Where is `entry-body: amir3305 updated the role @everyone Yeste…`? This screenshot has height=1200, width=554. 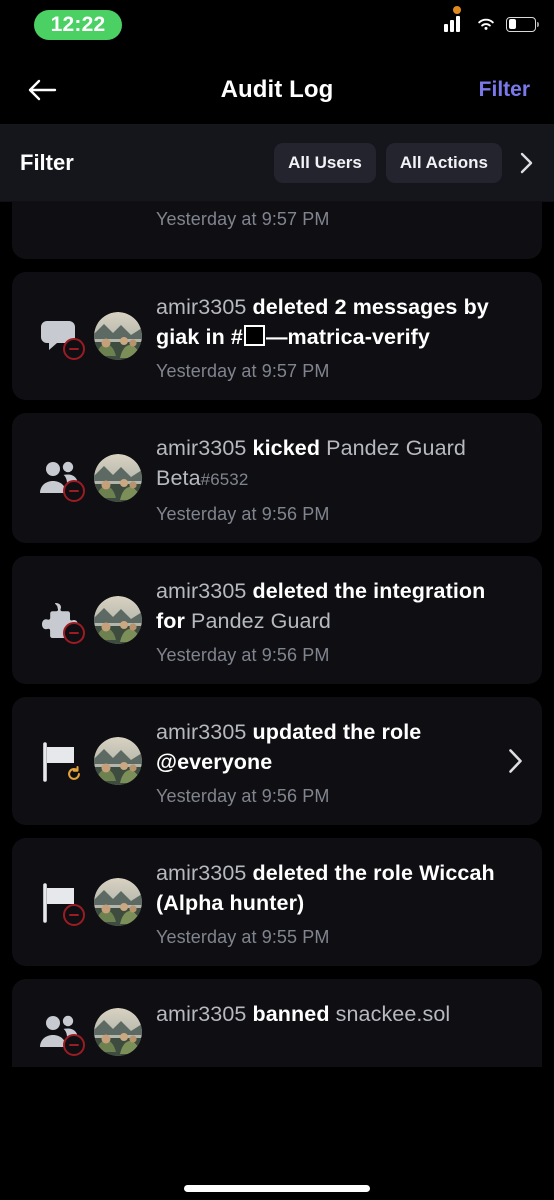 entry-body: amir3305 updated the role @everyone Yeste… is located at coordinates (328, 761).